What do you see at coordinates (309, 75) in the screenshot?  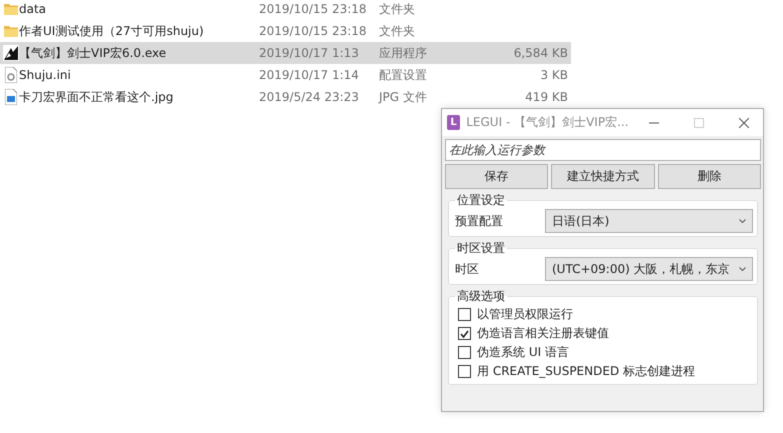 I see `modified-date: 2019/10/17 1:14` at bounding box center [309, 75].